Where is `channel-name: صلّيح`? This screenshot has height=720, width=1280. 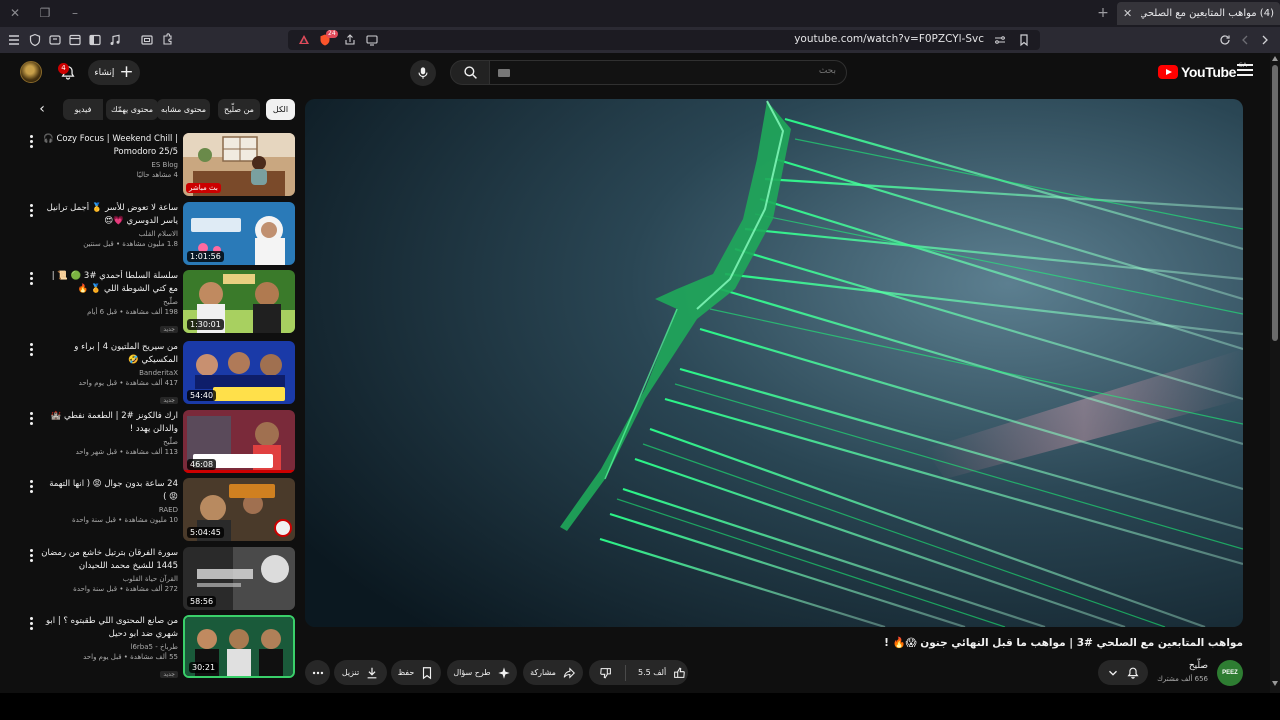 channel-name: صلّيح is located at coordinates (1198, 666).